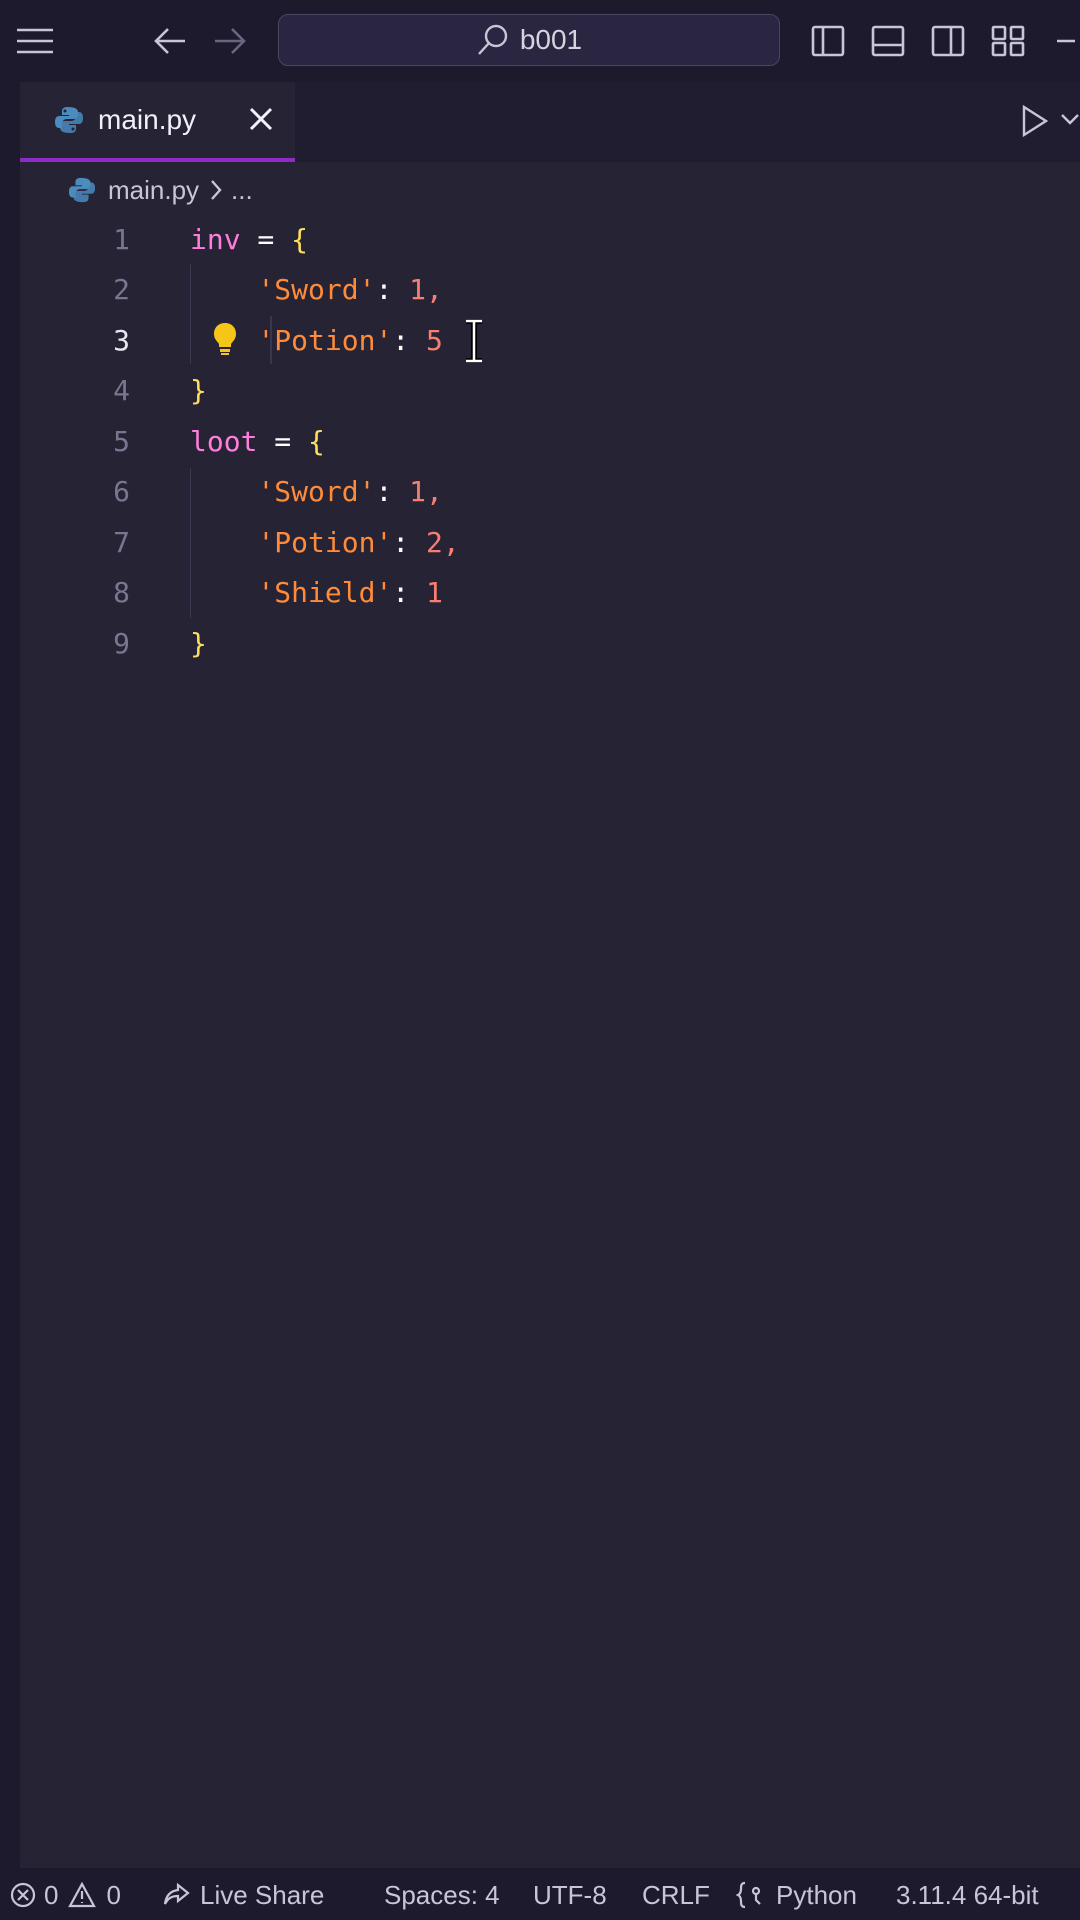 The image size is (1080, 1920). What do you see at coordinates (551, 39) in the screenshot?
I see `search-text: b001` at bounding box center [551, 39].